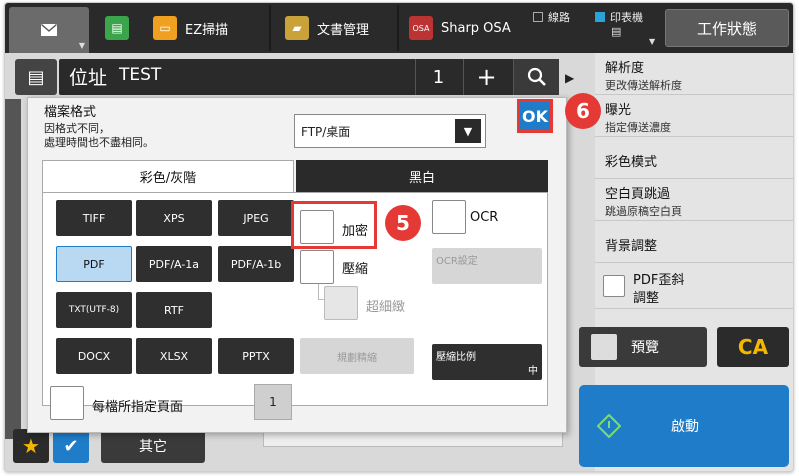  I want to click on document-management-button: ▰ 文書管理, so click(327, 28).